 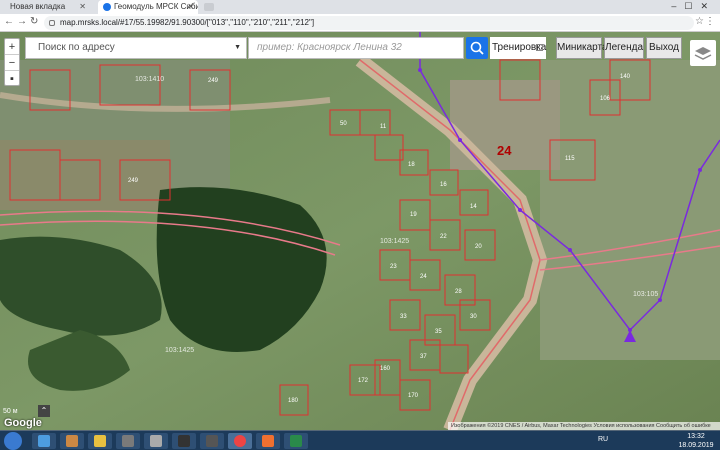 What do you see at coordinates (13, 441) in the screenshot?
I see `start-button` at bounding box center [13, 441].